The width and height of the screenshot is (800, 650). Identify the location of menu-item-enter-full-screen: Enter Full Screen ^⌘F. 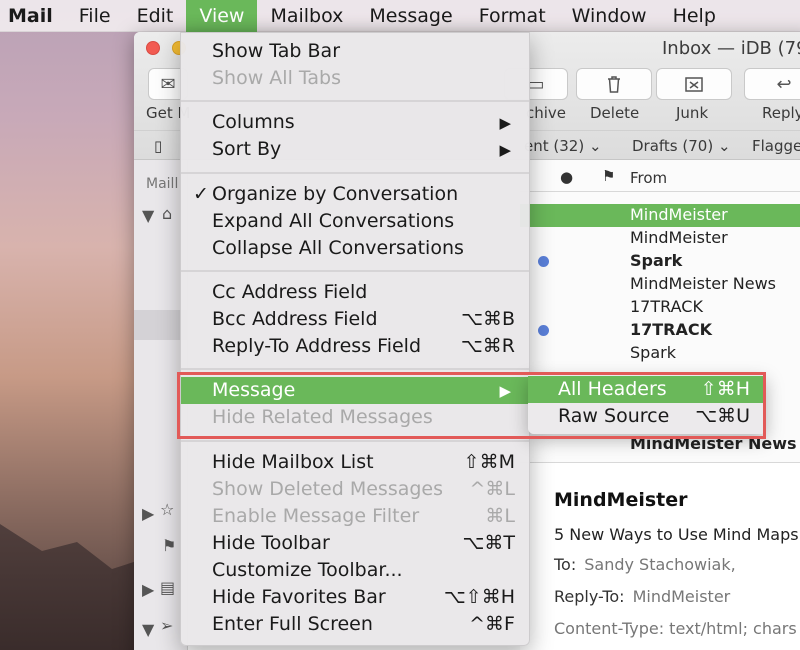
(355, 624).